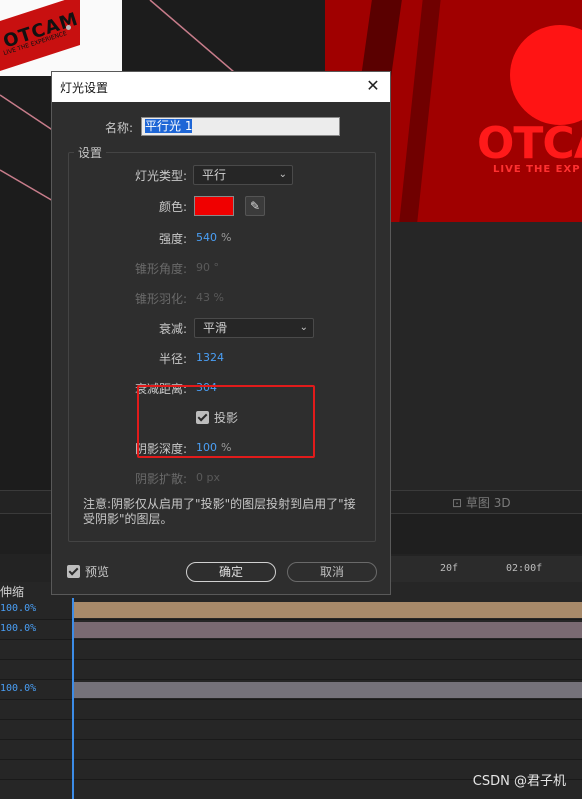 This screenshot has height=799, width=582. I want to click on cone-feather-value: 43 %, so click(210, 297).